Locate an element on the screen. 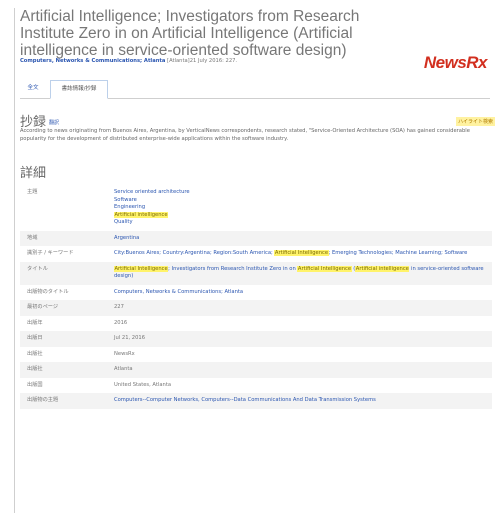 The width and height of the screenshot is (495, 513). search-term-highlight: Artificial intelligence is located at coordinates (382, 268).